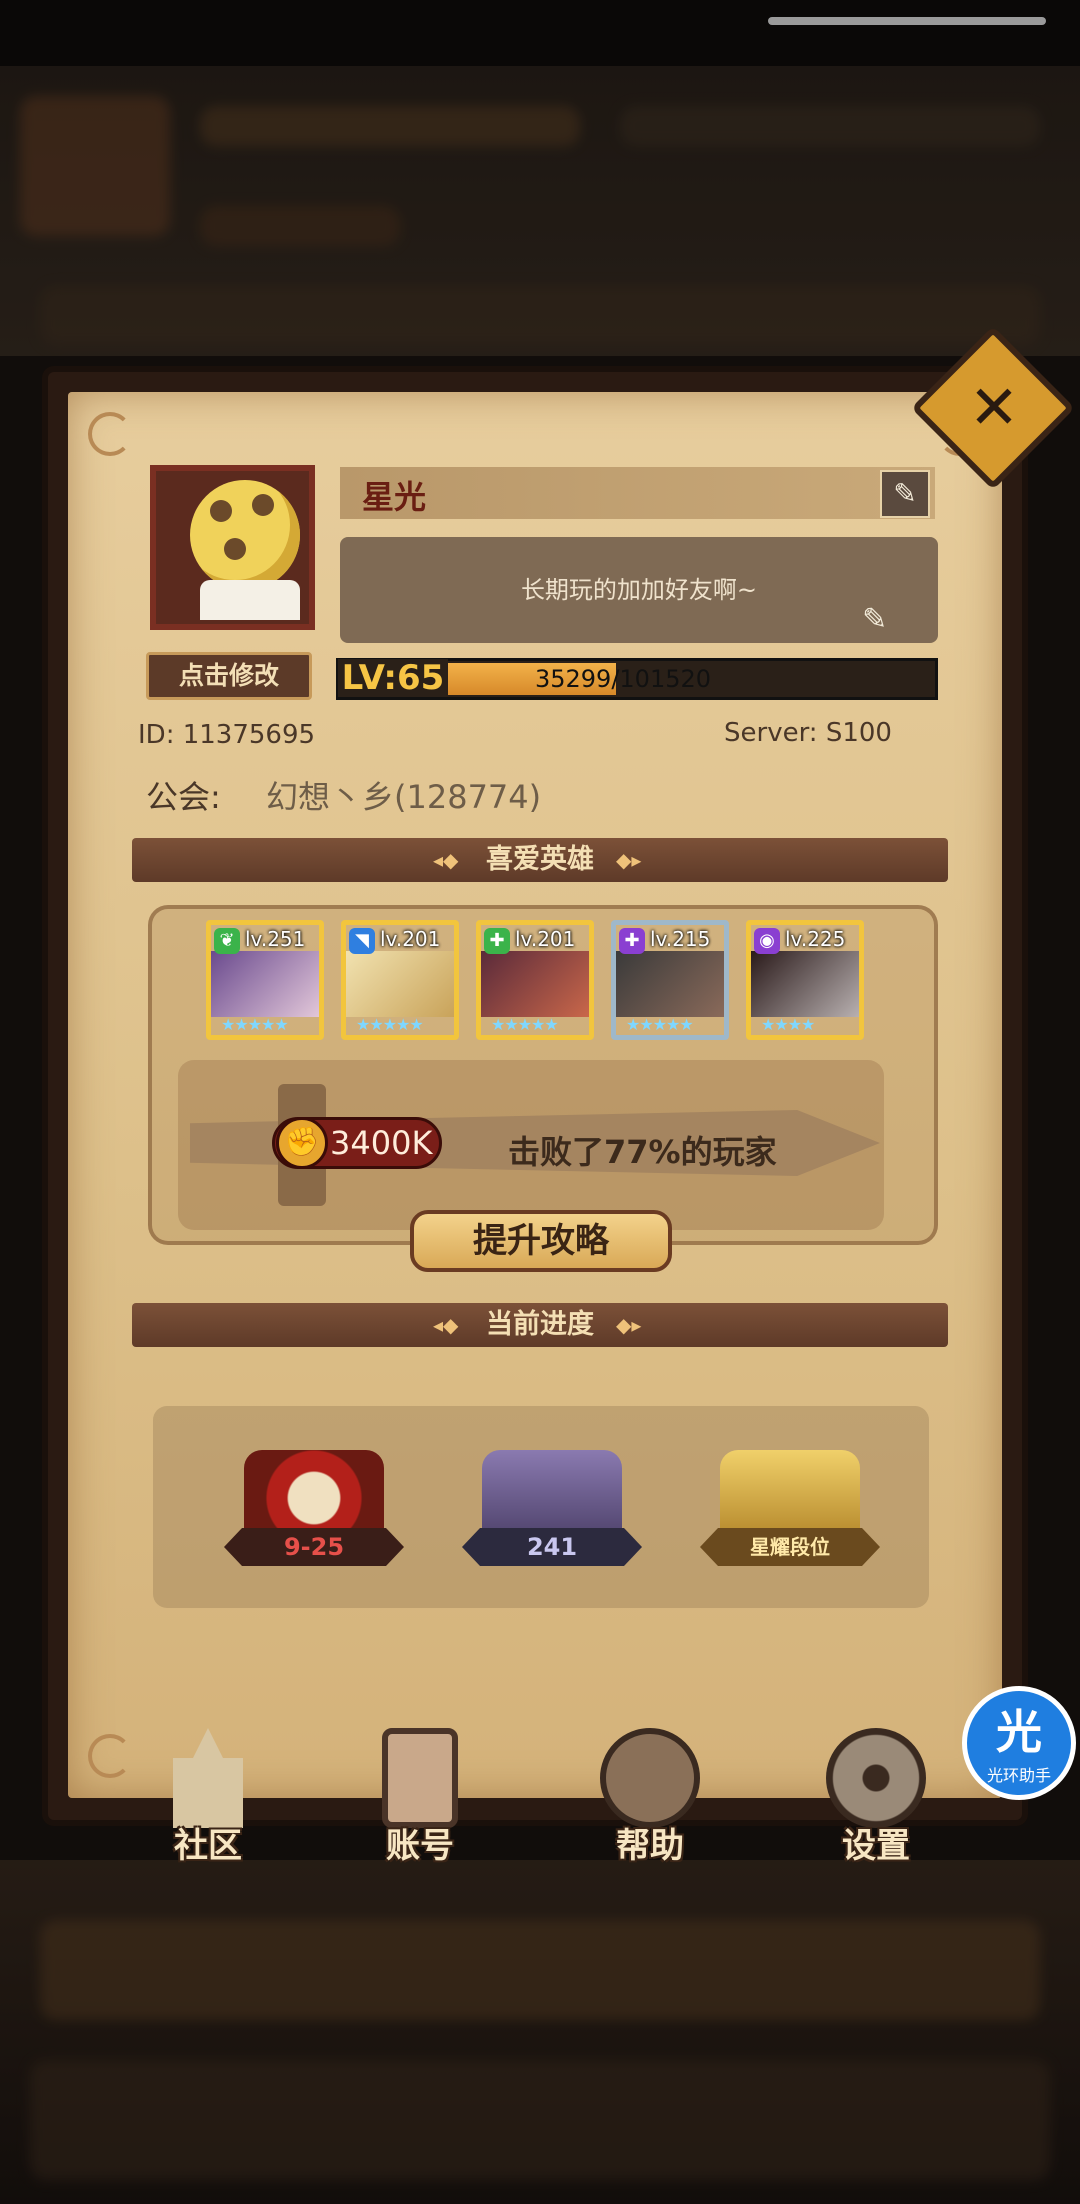  What do you see at coordinates (362, 941) in the screenshot?
I see `water-icon: ◥` at bounding box center [362, 941].